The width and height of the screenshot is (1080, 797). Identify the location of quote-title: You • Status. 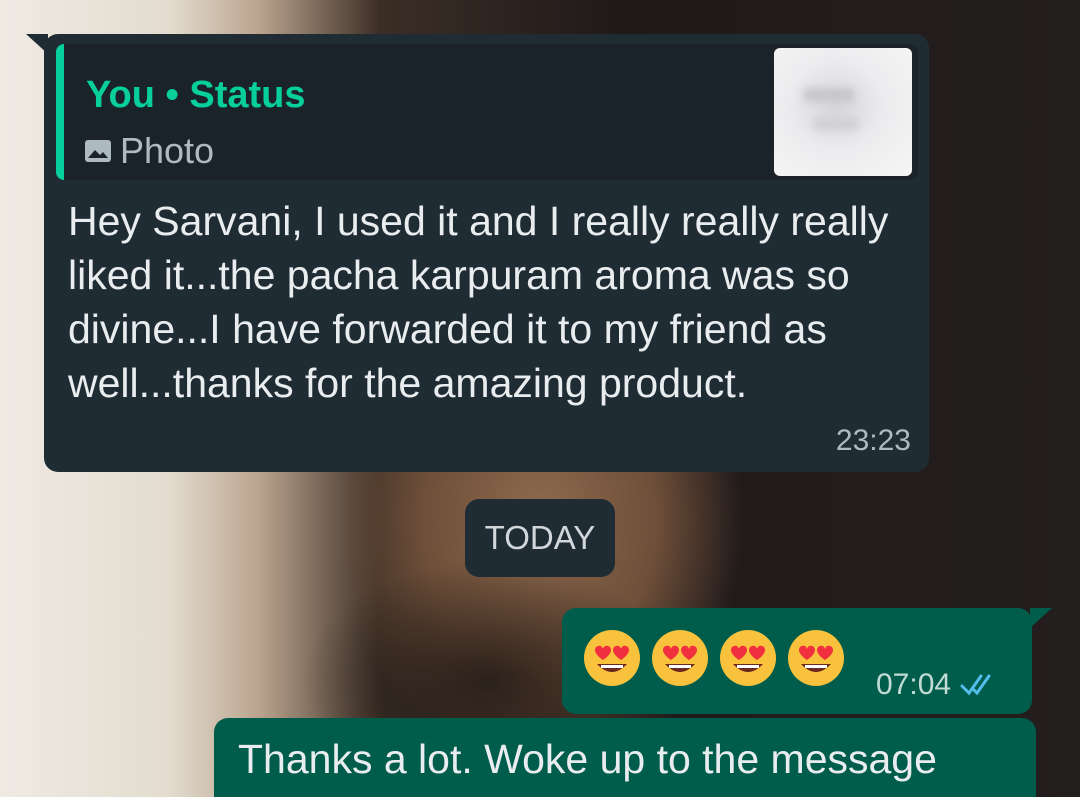
(196, 95).